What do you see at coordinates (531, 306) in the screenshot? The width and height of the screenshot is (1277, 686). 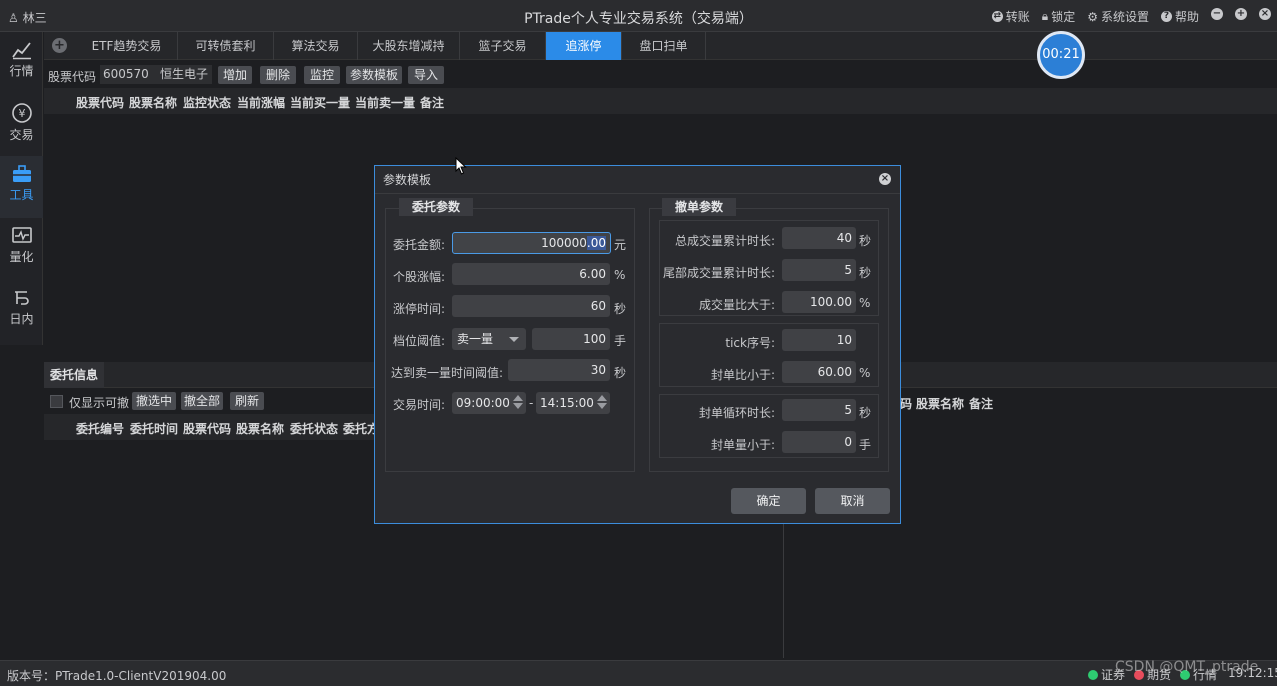 I see `limit-up-time-input: 60` at bounding box center [531, 306].